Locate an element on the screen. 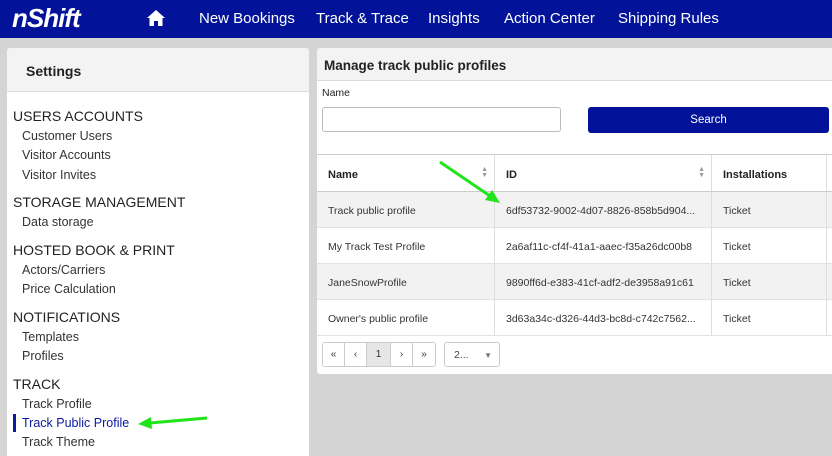 Image resolution: width=832 pixels, height=456 pixels. column-header-installations: Installations is located at coordinates (769, 173).